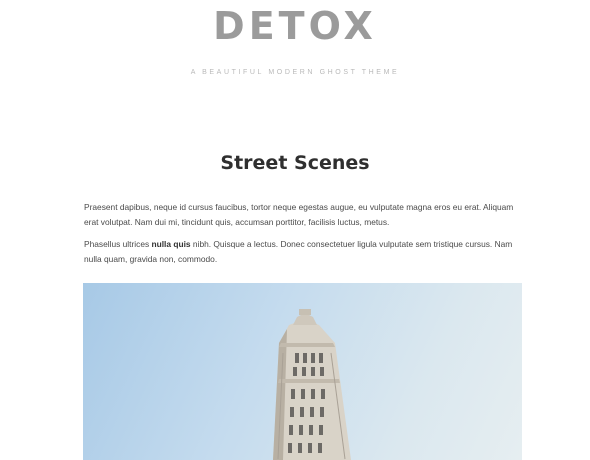 This screenshot has width=590, height=460. I want to click on bold-text: nulla quis, so click(171, 244).